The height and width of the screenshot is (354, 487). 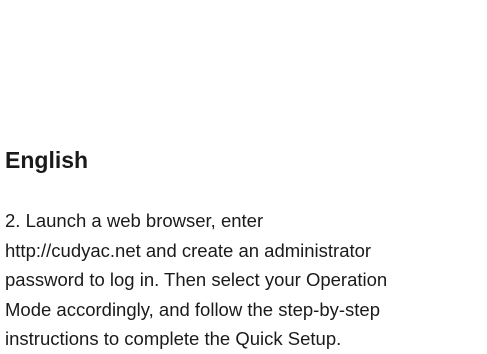 I want to click on instruction-line: 2. Launch a web browser, enter, so click(x=134, y=220).